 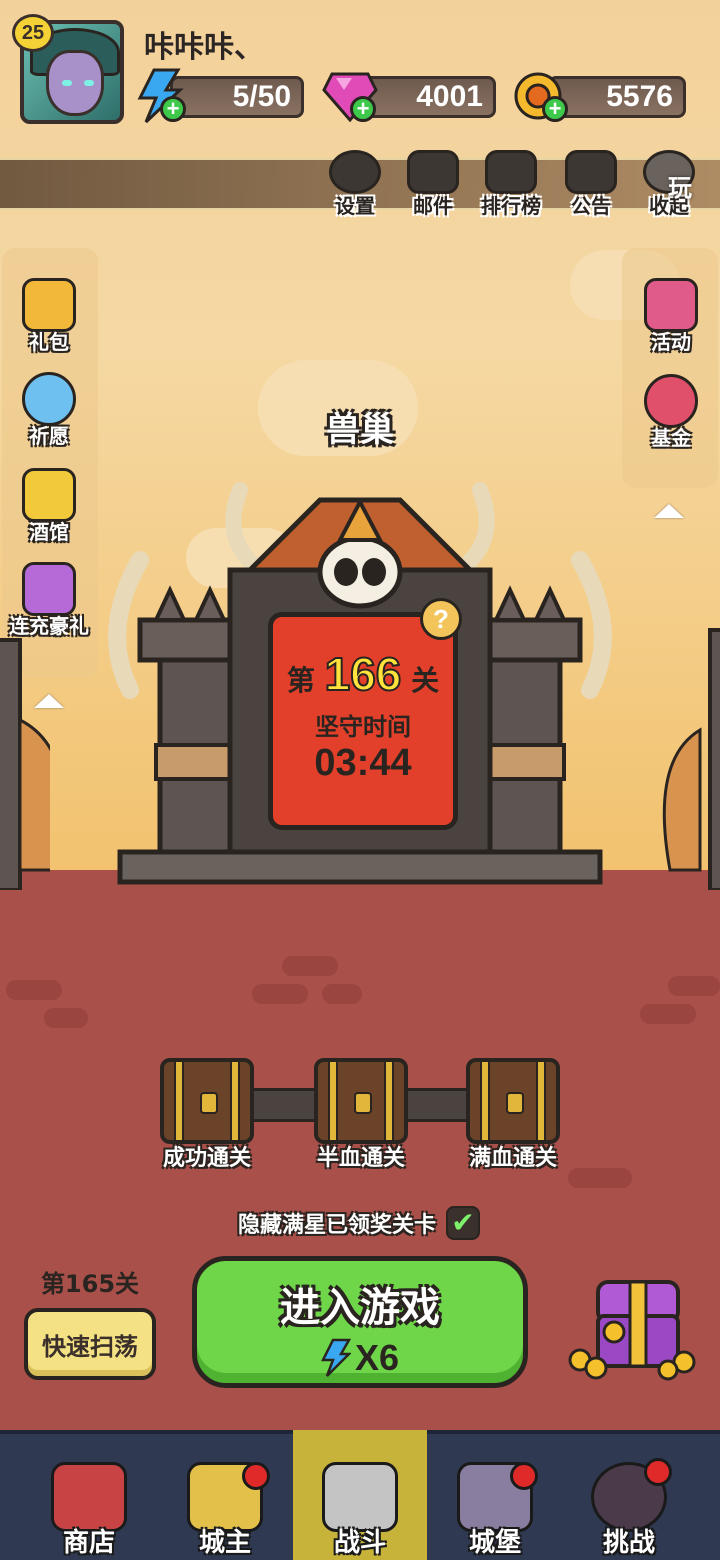 What do you see at coordinates (591, 206) in the screenshot?
I see `announcement-label: 公告` at bounding box center [591, 206].